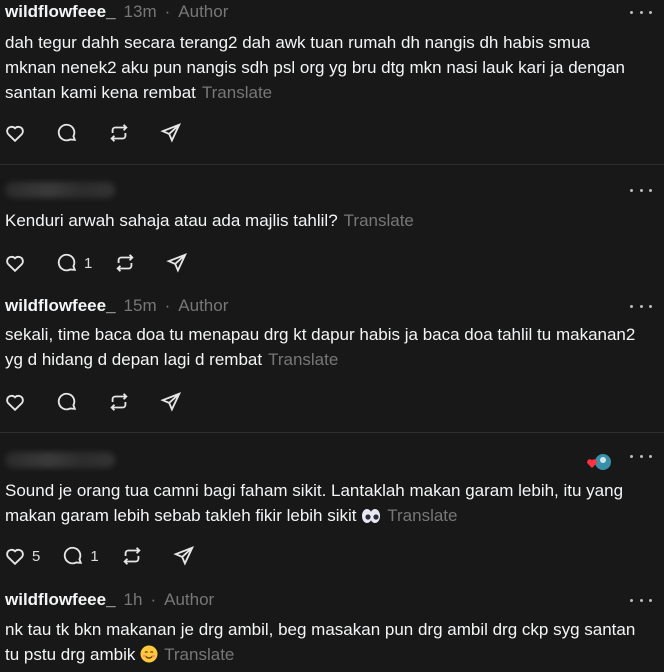 This screenshot has height=672, width=664. Describe the element at coordinates (371, 516) in the screenshot. I see `eyes-emoji-icon` at that location.